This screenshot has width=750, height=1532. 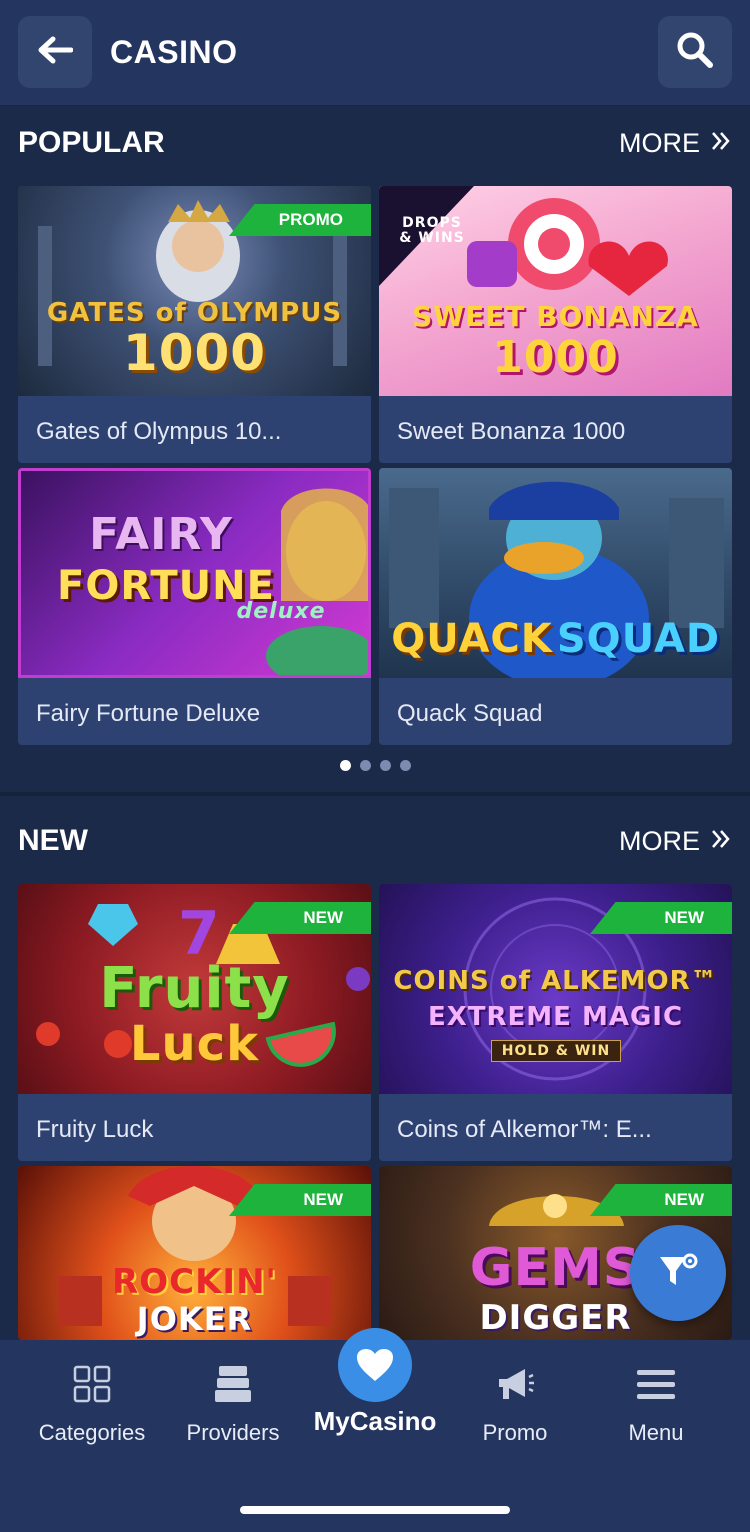 I want to click on nav-label: Categories, so click(x=92, y=1432).